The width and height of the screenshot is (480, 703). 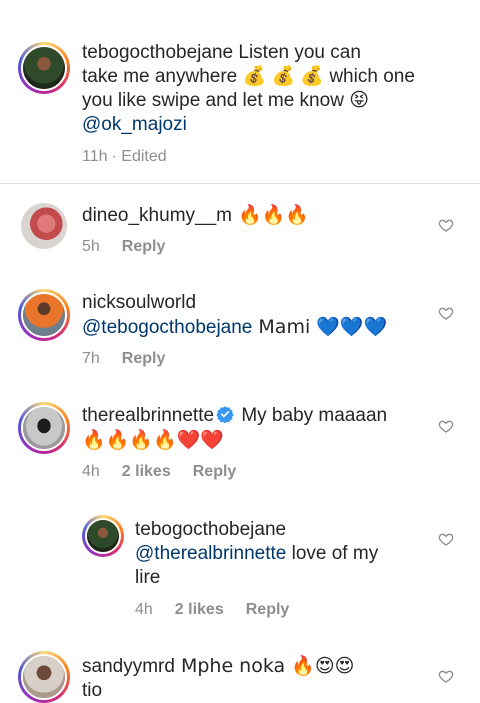 What do you see at coordinates (139, 302) in the screenshot?
I see `comment-username: nicksoulworld` at bounding box center [139, 302].